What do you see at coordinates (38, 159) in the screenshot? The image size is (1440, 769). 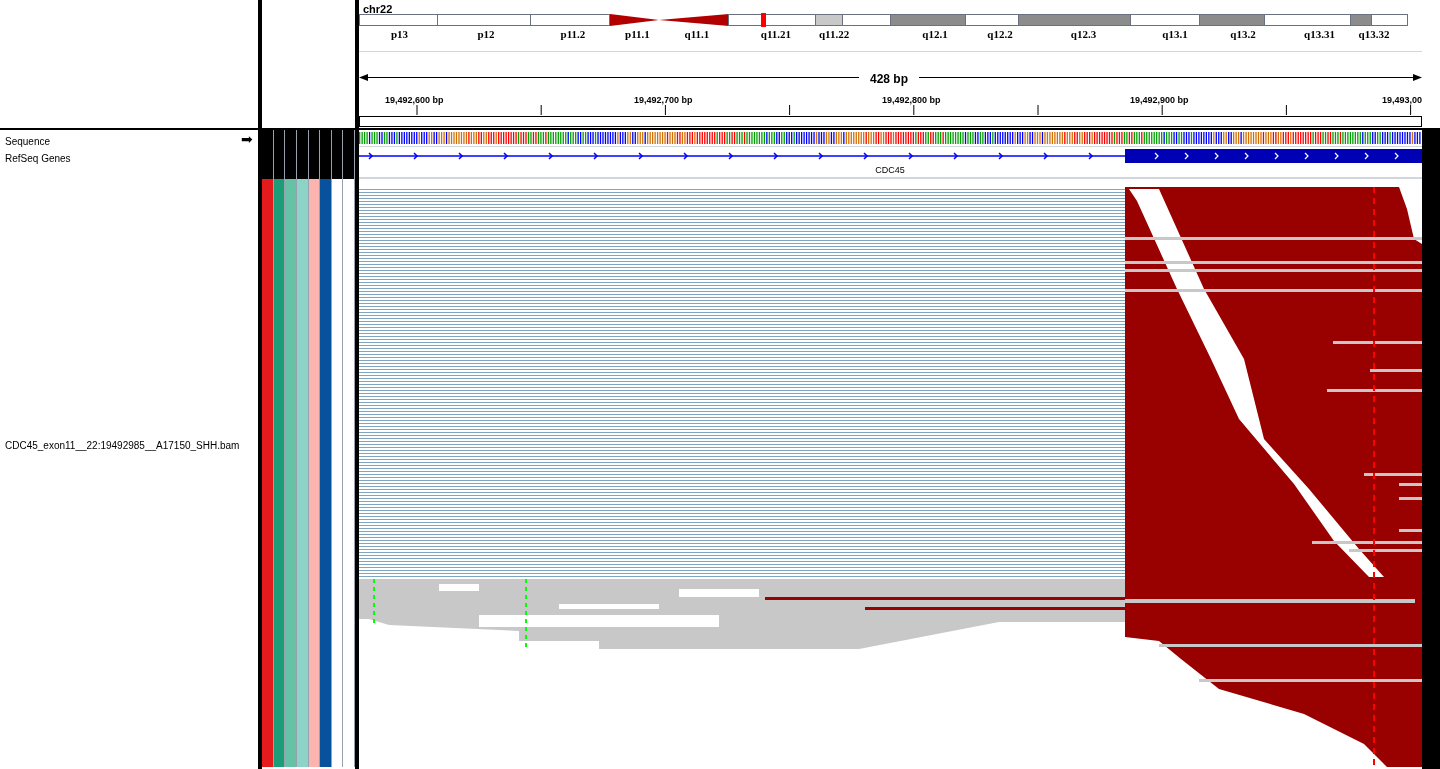 I see `track-name: RefSeq Genes` at bounding box center [38, 159].